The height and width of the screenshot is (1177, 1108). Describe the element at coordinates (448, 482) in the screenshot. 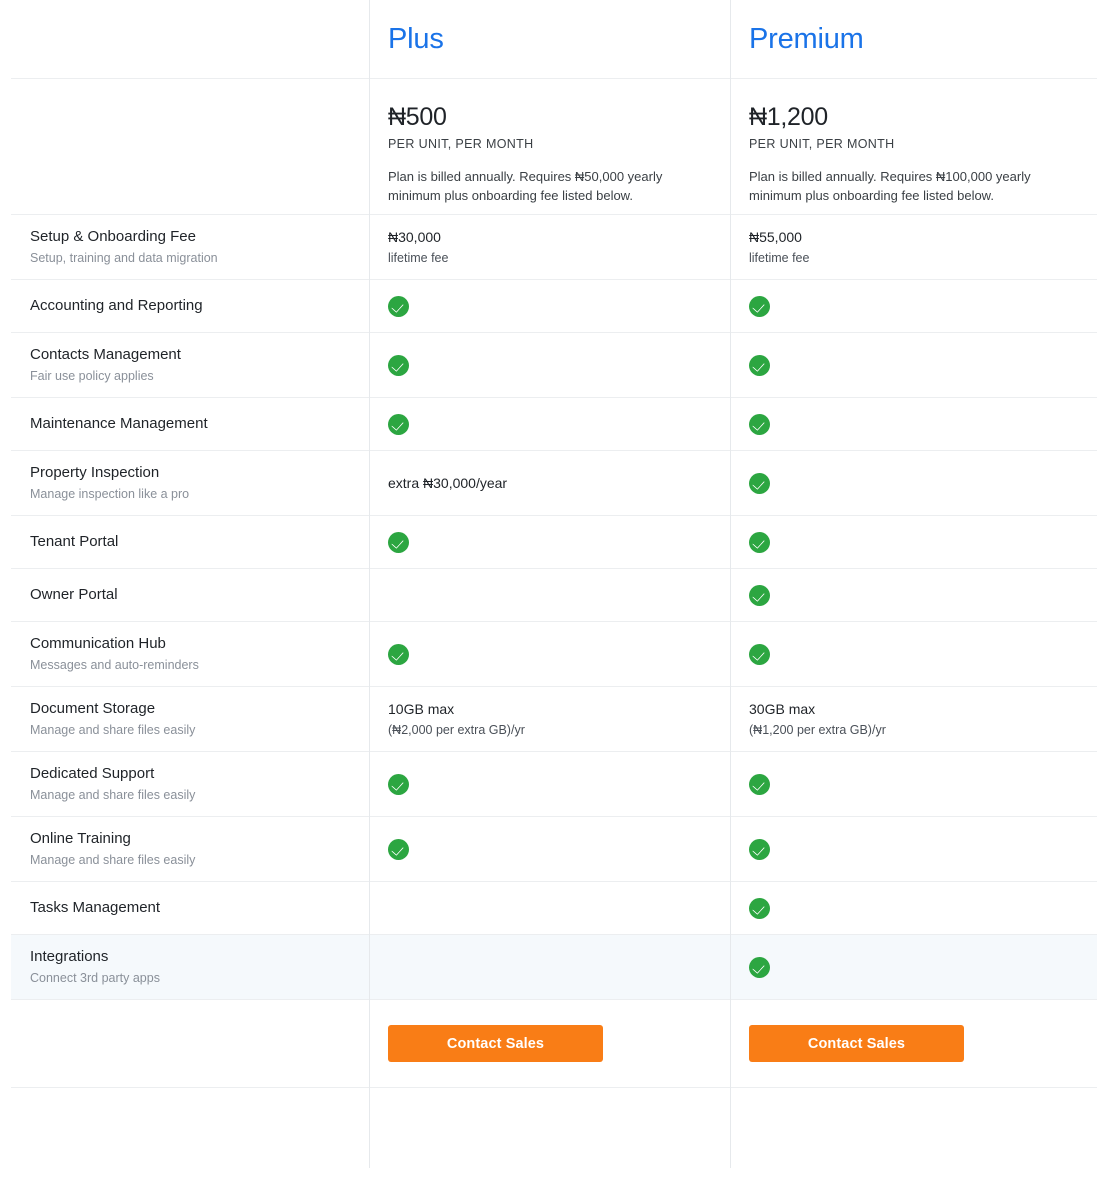

I see `cell-value: extra ₦30,000/year` at that location.